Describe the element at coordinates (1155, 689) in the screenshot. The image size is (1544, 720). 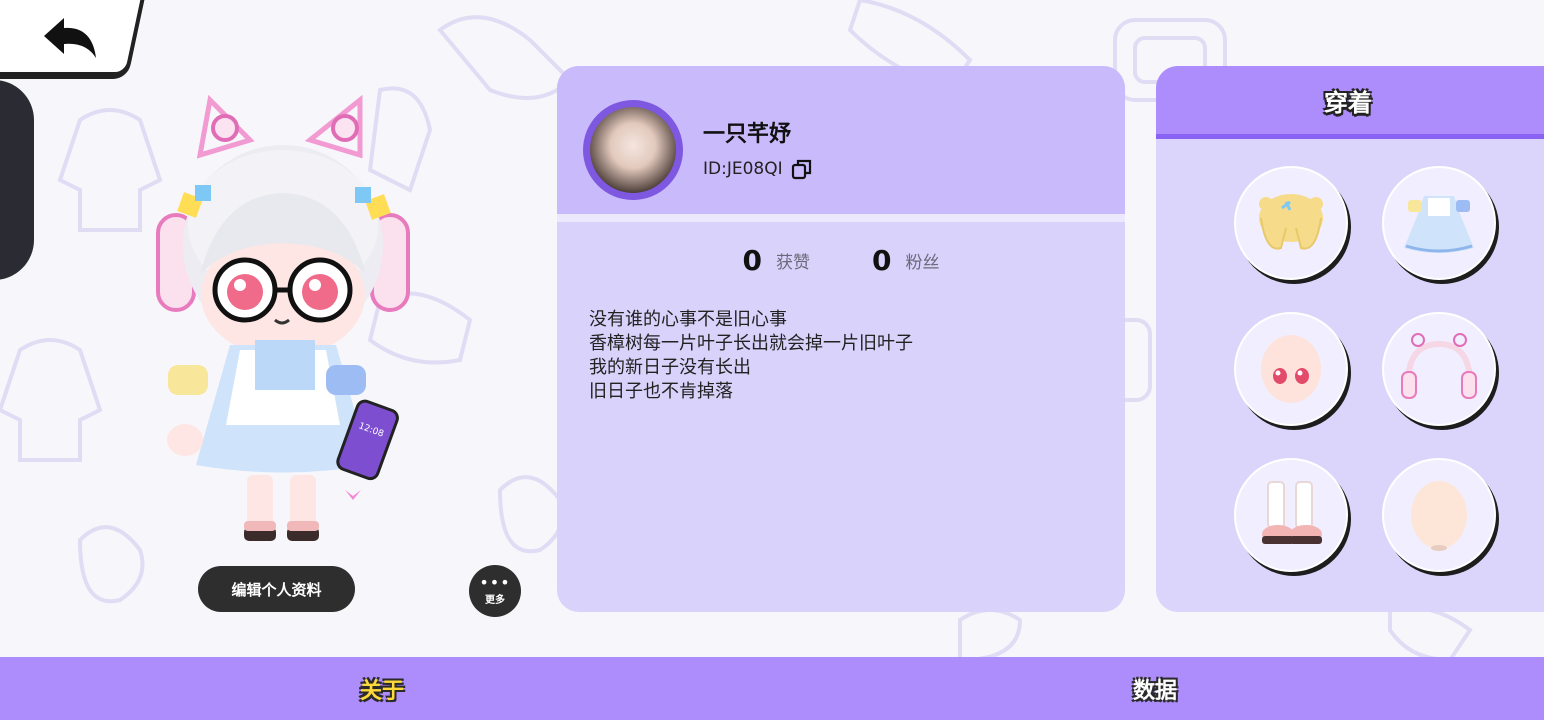
I see `tab-data: 数据` at that location.